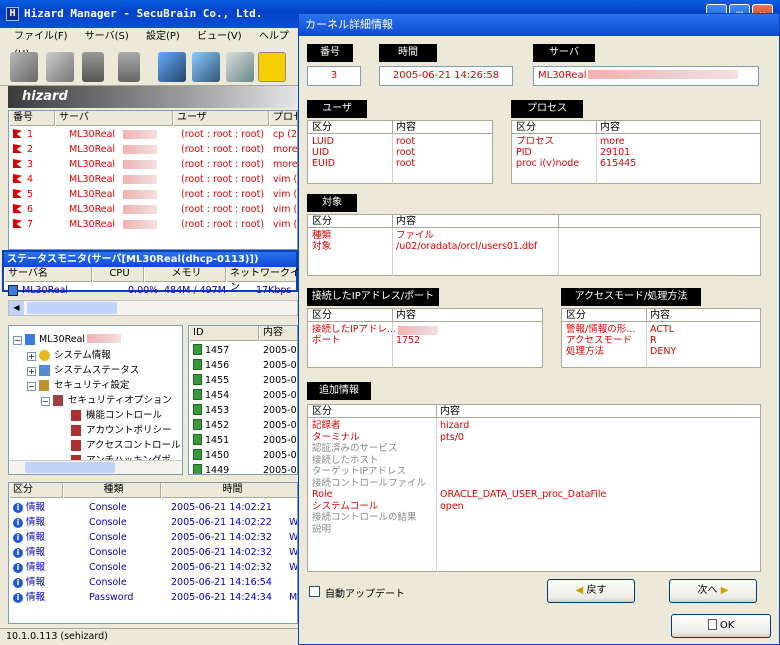  What do you see at coordinates (446, 76) in the screenshot?
I see `time-value: 2005-06-21 14:26:58` at bounding box center [446, 76].